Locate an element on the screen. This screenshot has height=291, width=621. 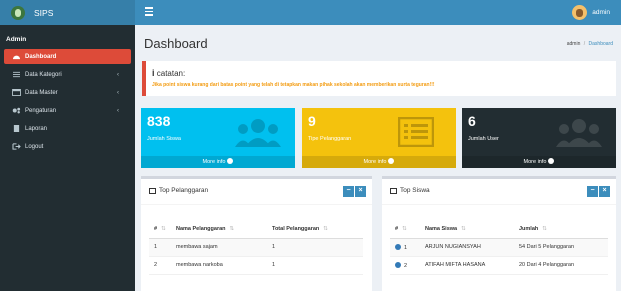
info-icon: i is located at coordinates (153, 73).